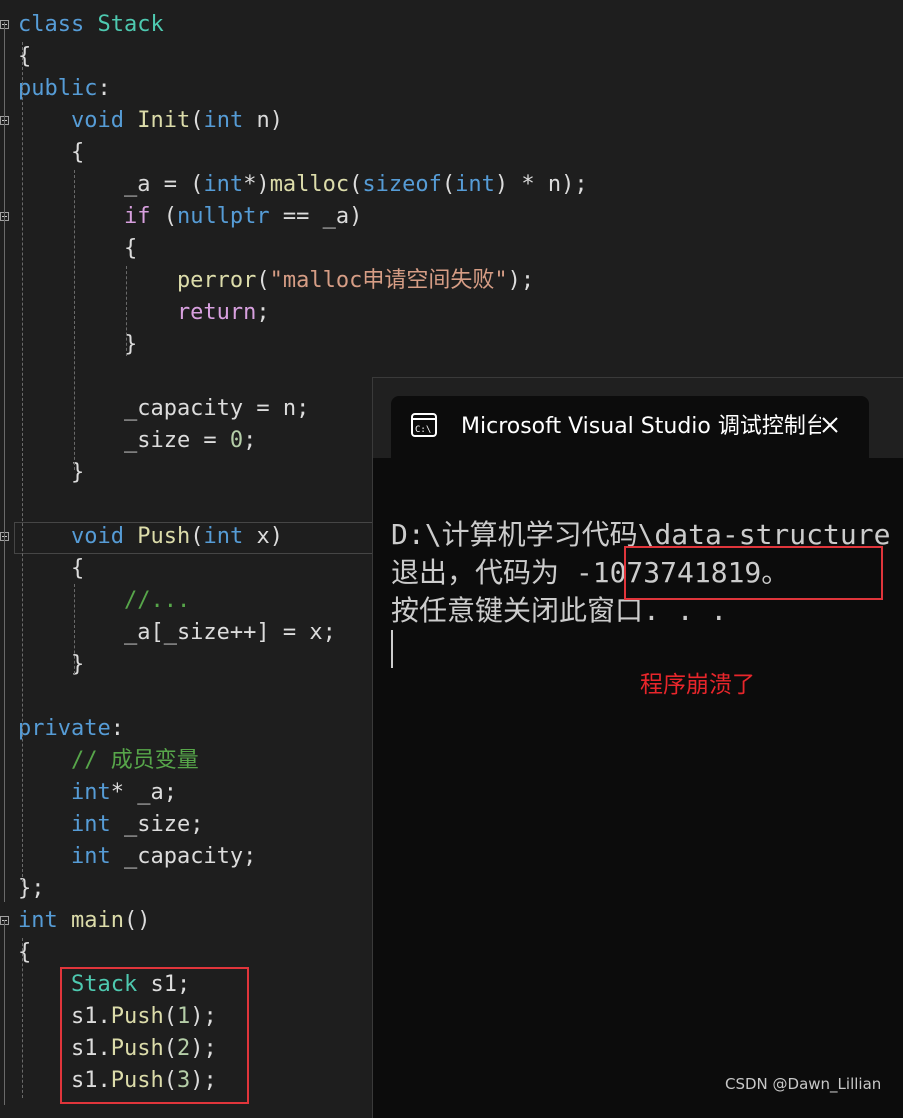 This screenshot has height=1118, width=903. What do you see at coordinates (97, 920) in the screenshot?
I see `code-token: main` at bounding box center [97, 920].